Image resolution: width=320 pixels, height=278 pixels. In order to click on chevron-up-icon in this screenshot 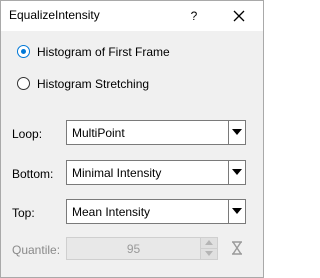, I will do `click(209, 242)`.